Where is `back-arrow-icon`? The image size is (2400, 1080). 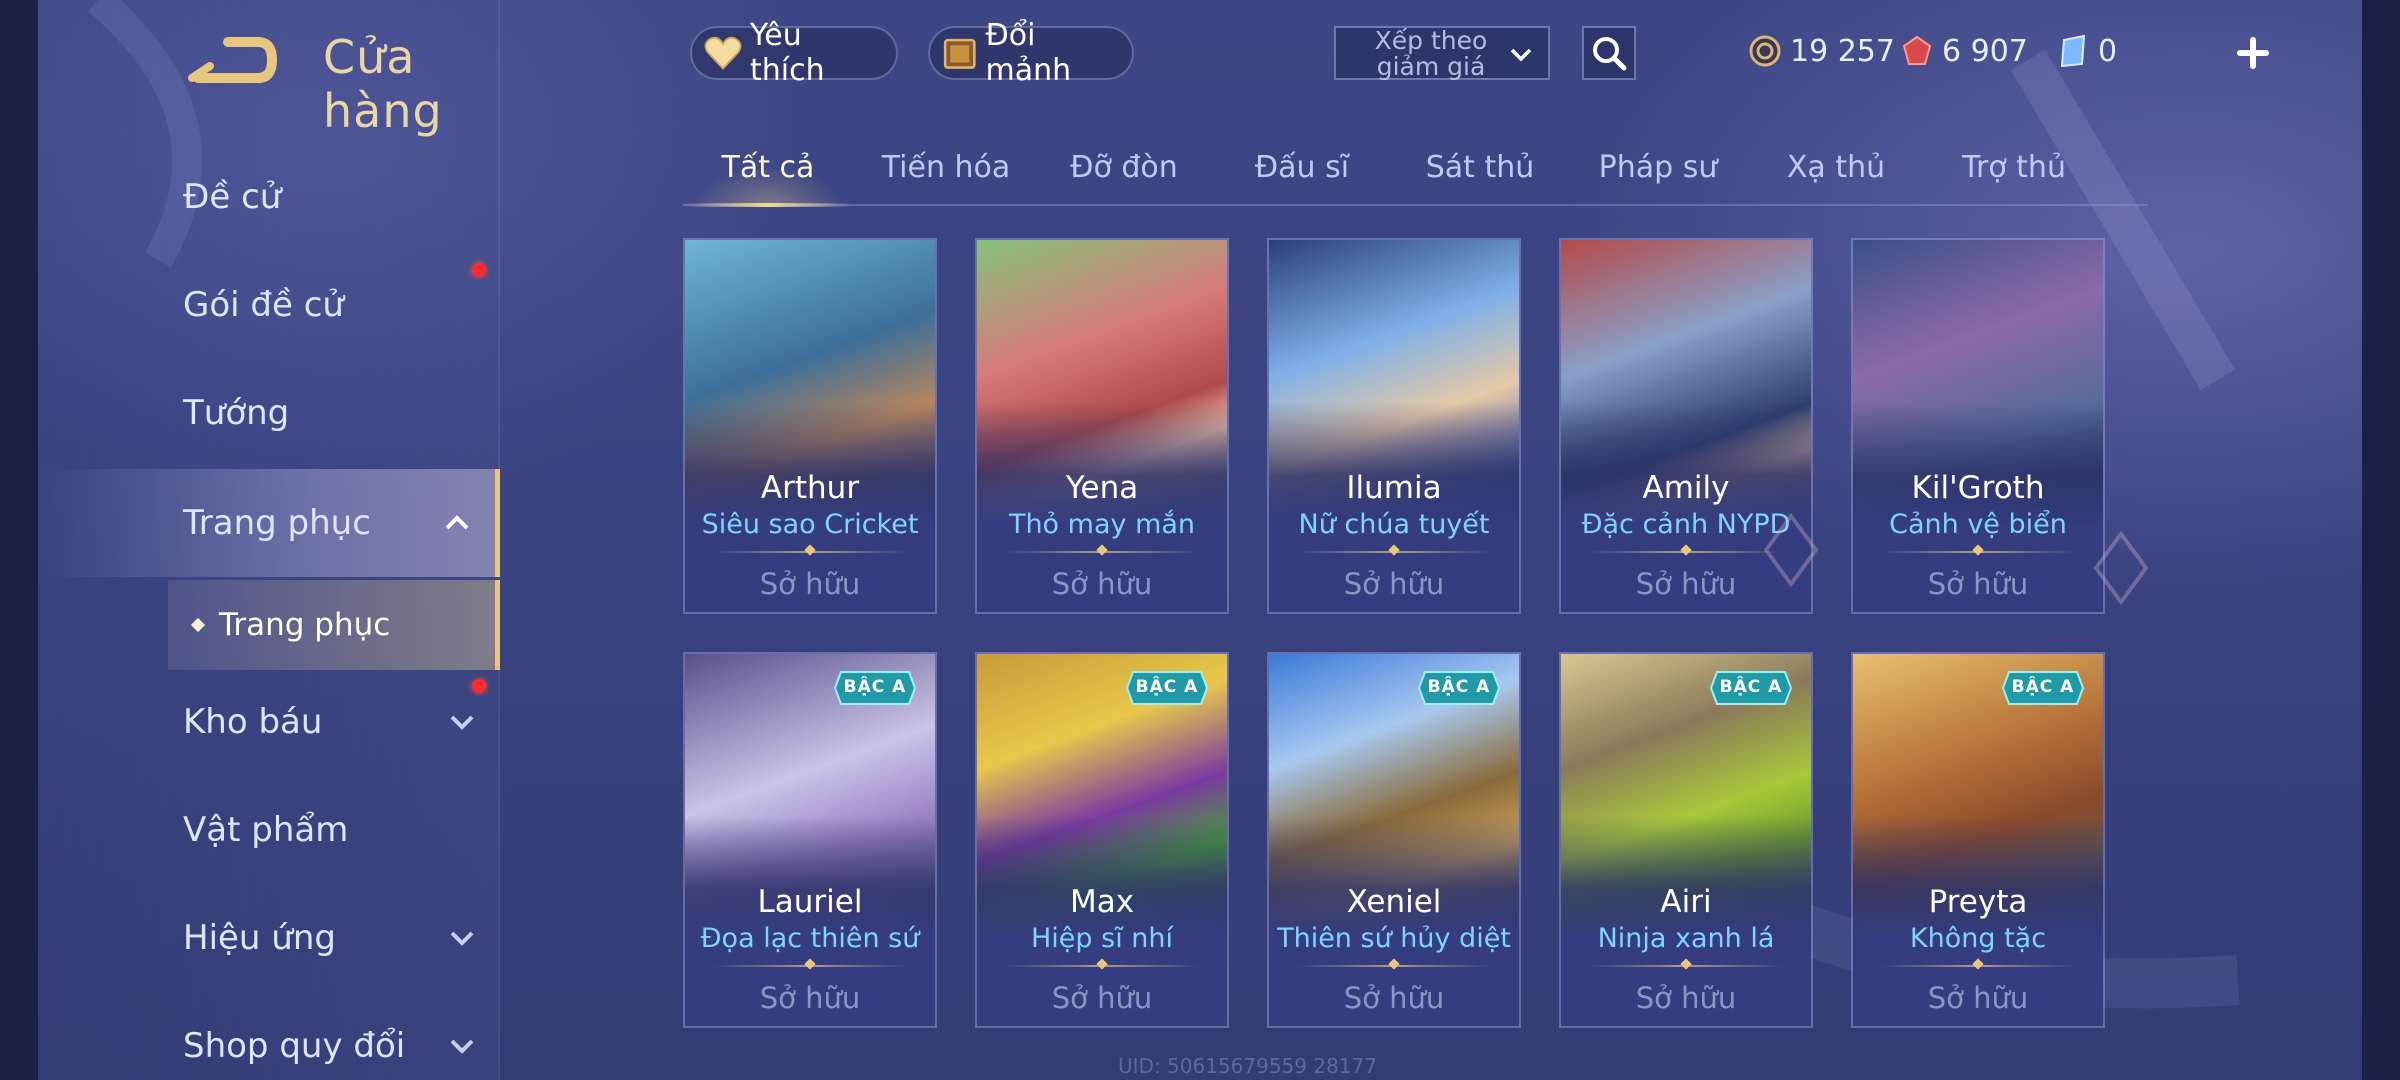
back-arrow-icon is located at coordinates (233, 60).